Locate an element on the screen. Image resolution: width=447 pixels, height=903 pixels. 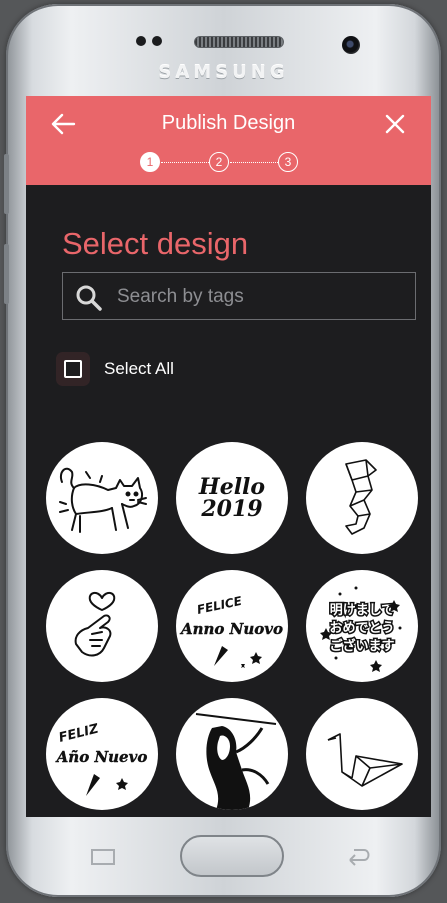
select-all-label: Select All is located at coordinates (139, 368).